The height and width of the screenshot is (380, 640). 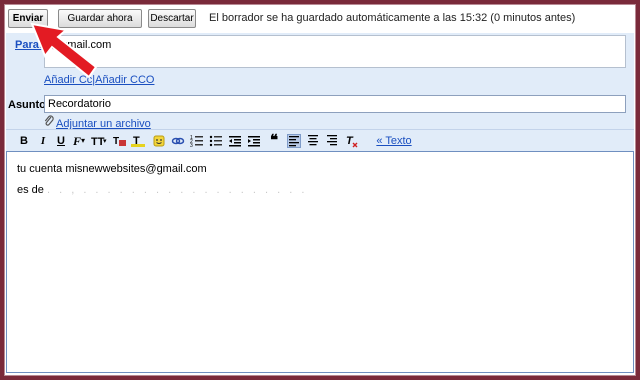 What do you see at coordinates (191, 145) in the screenshot?
I see `svg-text: 3` at bounding box center [191, 145].